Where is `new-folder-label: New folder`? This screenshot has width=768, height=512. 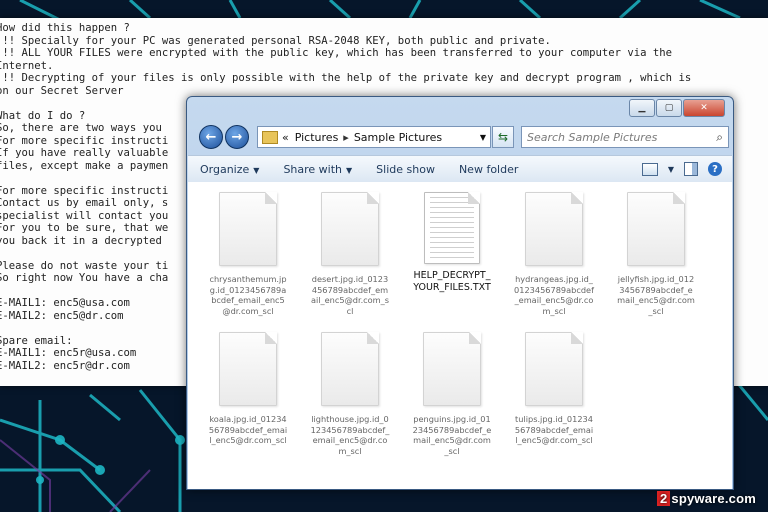
new-folder-label: New folder is located at coordinates (488, 169).